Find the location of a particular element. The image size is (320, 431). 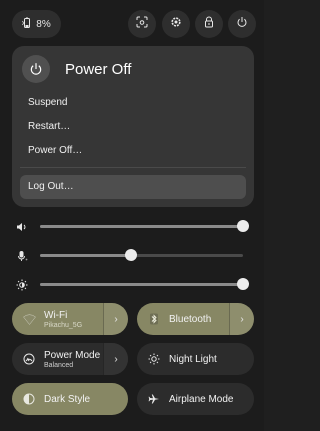

power-menu-title: Power Off is located at coordinates (98, 69).